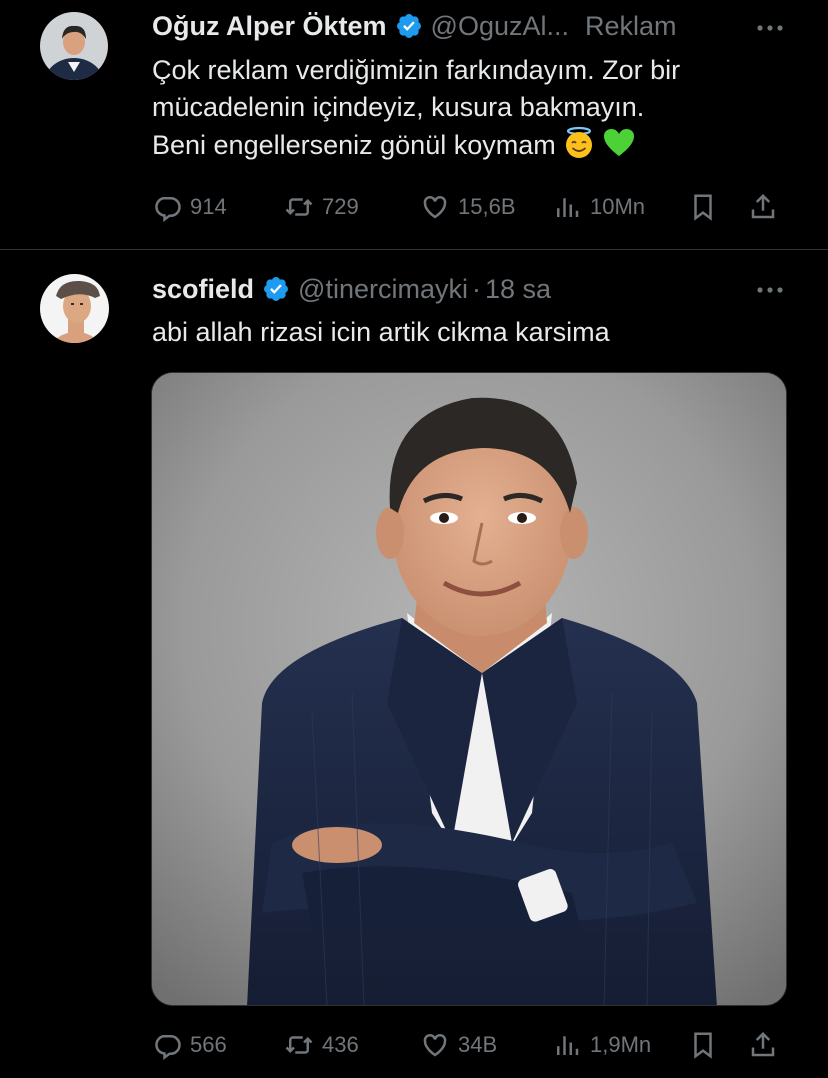  I want to click on views-button: 1,9Mn, so click(601, 1045).